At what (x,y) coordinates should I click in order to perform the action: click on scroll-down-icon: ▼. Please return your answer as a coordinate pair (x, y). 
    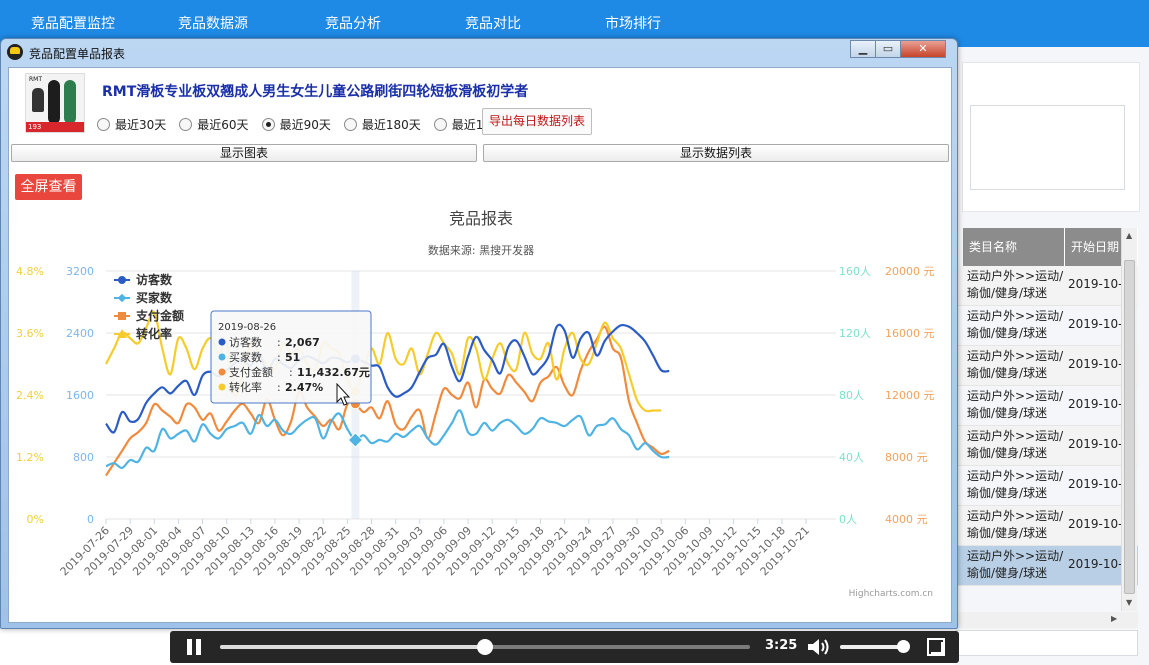
    Looking at the image, I should click on (1129, 602).